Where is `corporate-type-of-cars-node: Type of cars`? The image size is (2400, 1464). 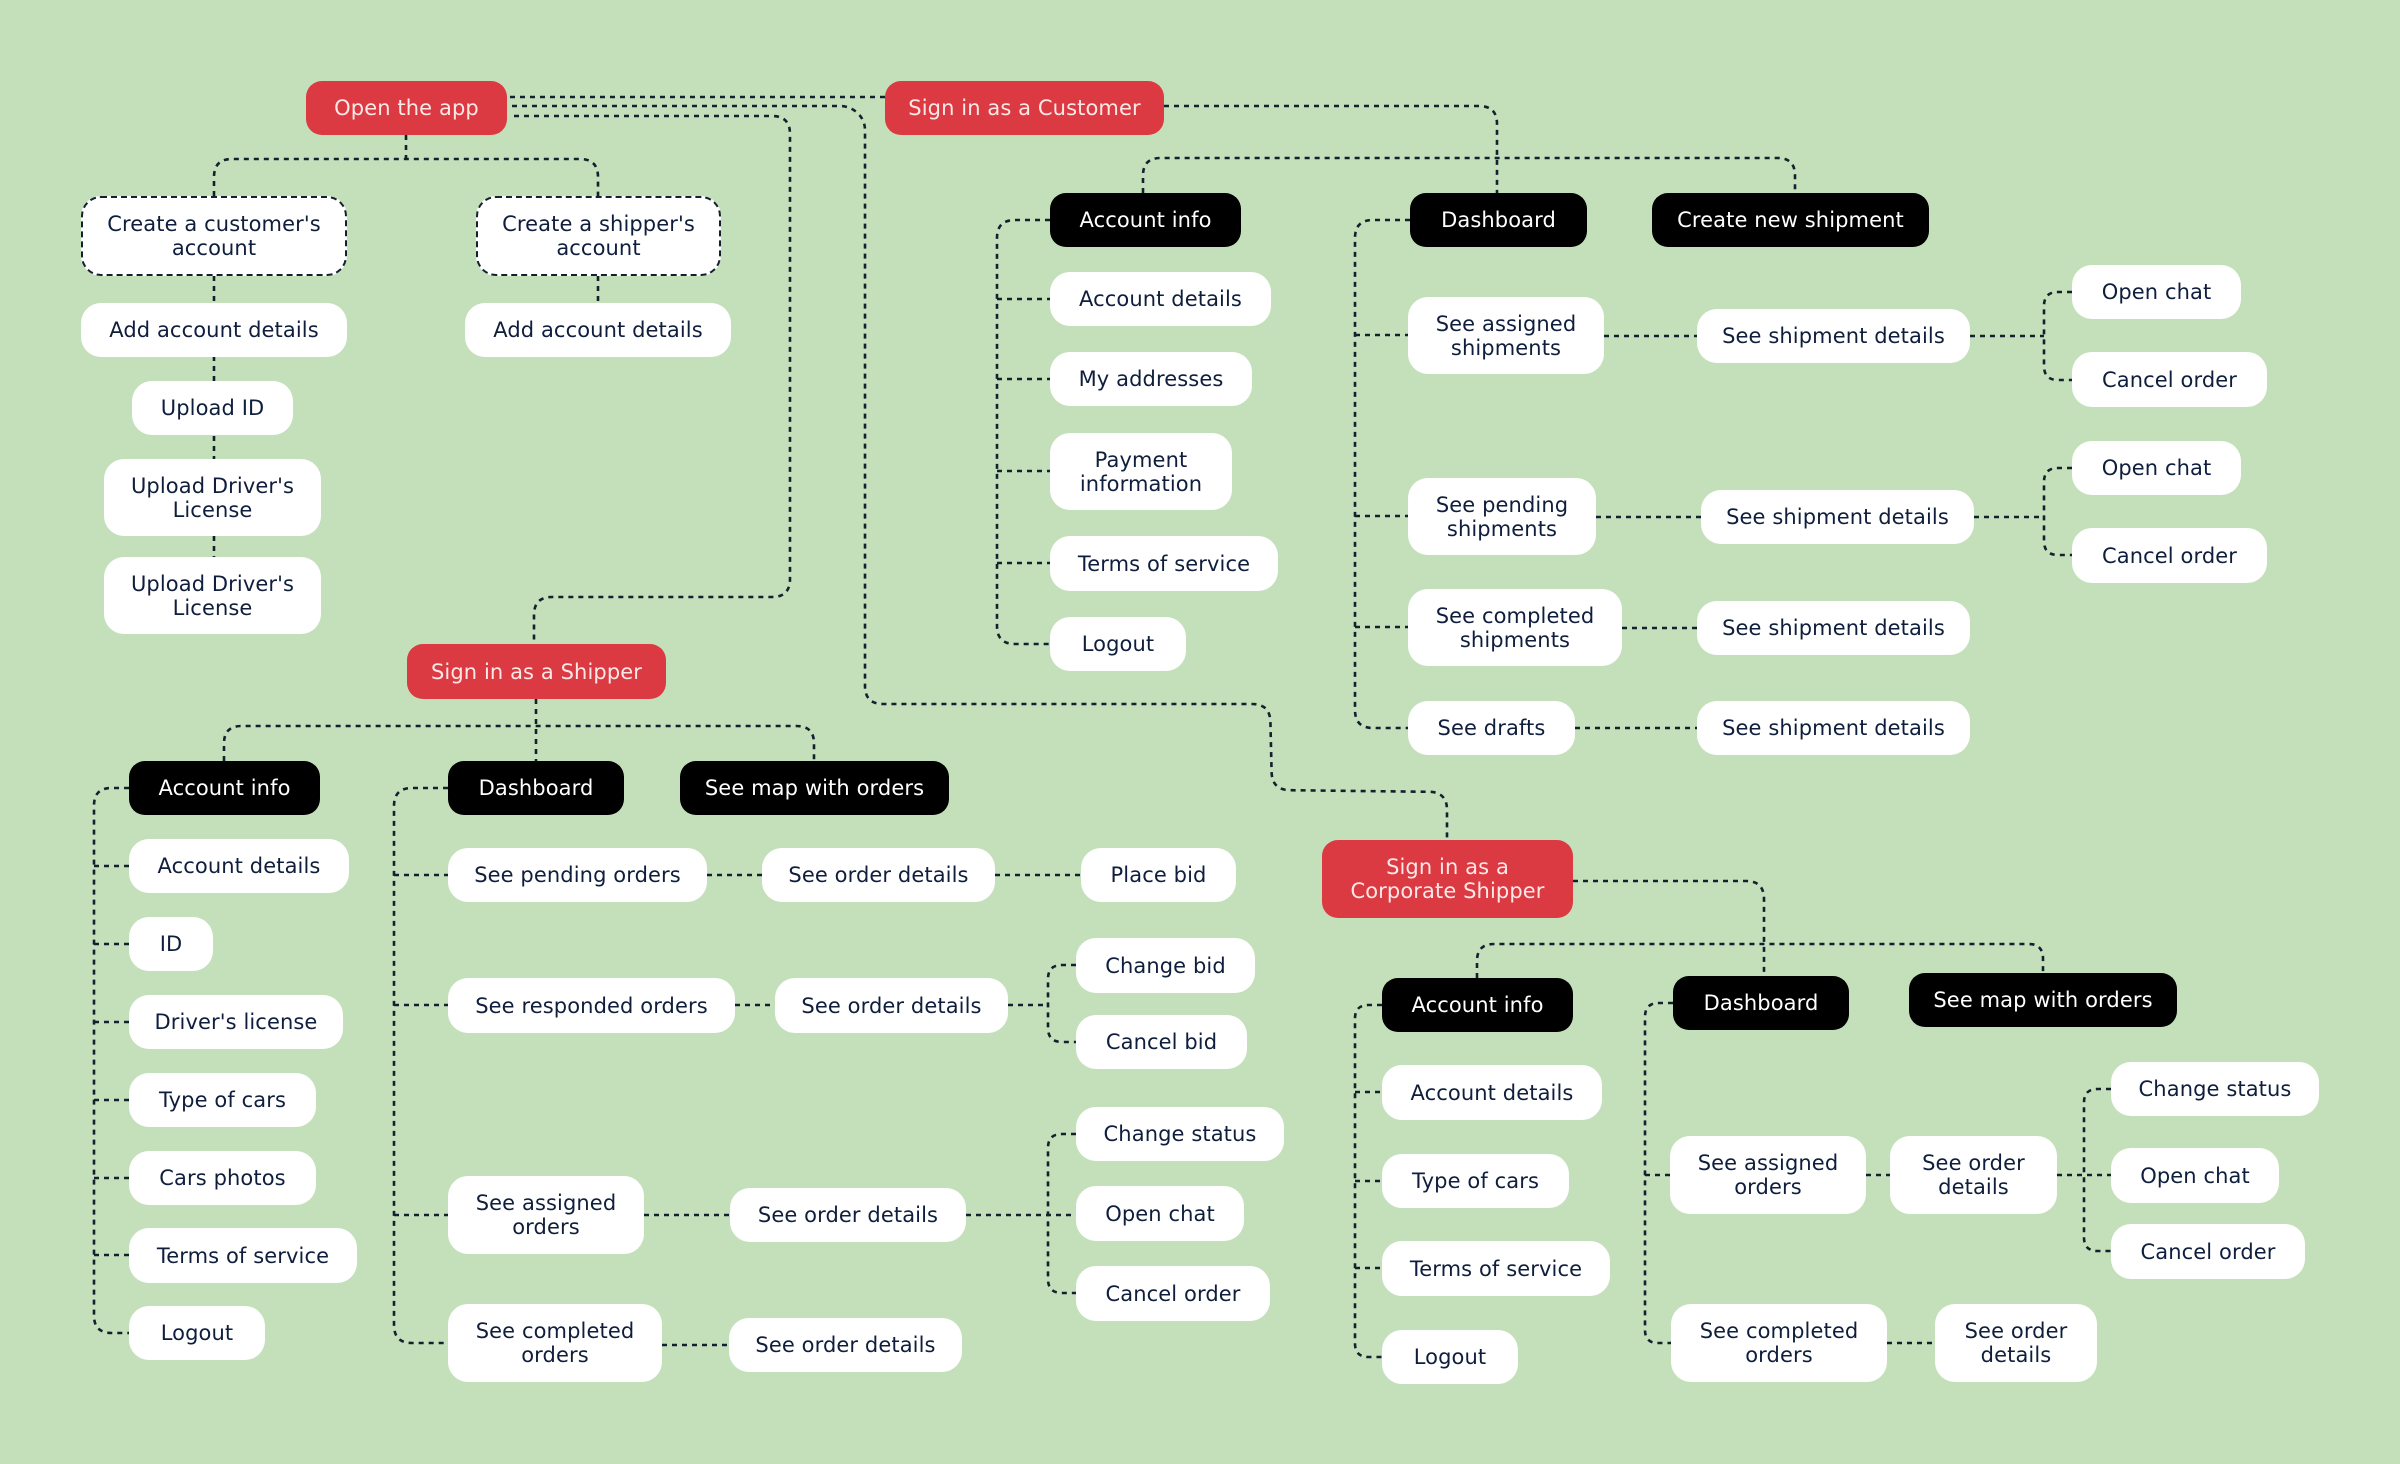 corporate-type-of-cars-node: Type of cars is located at coordinates (1475, 1181).